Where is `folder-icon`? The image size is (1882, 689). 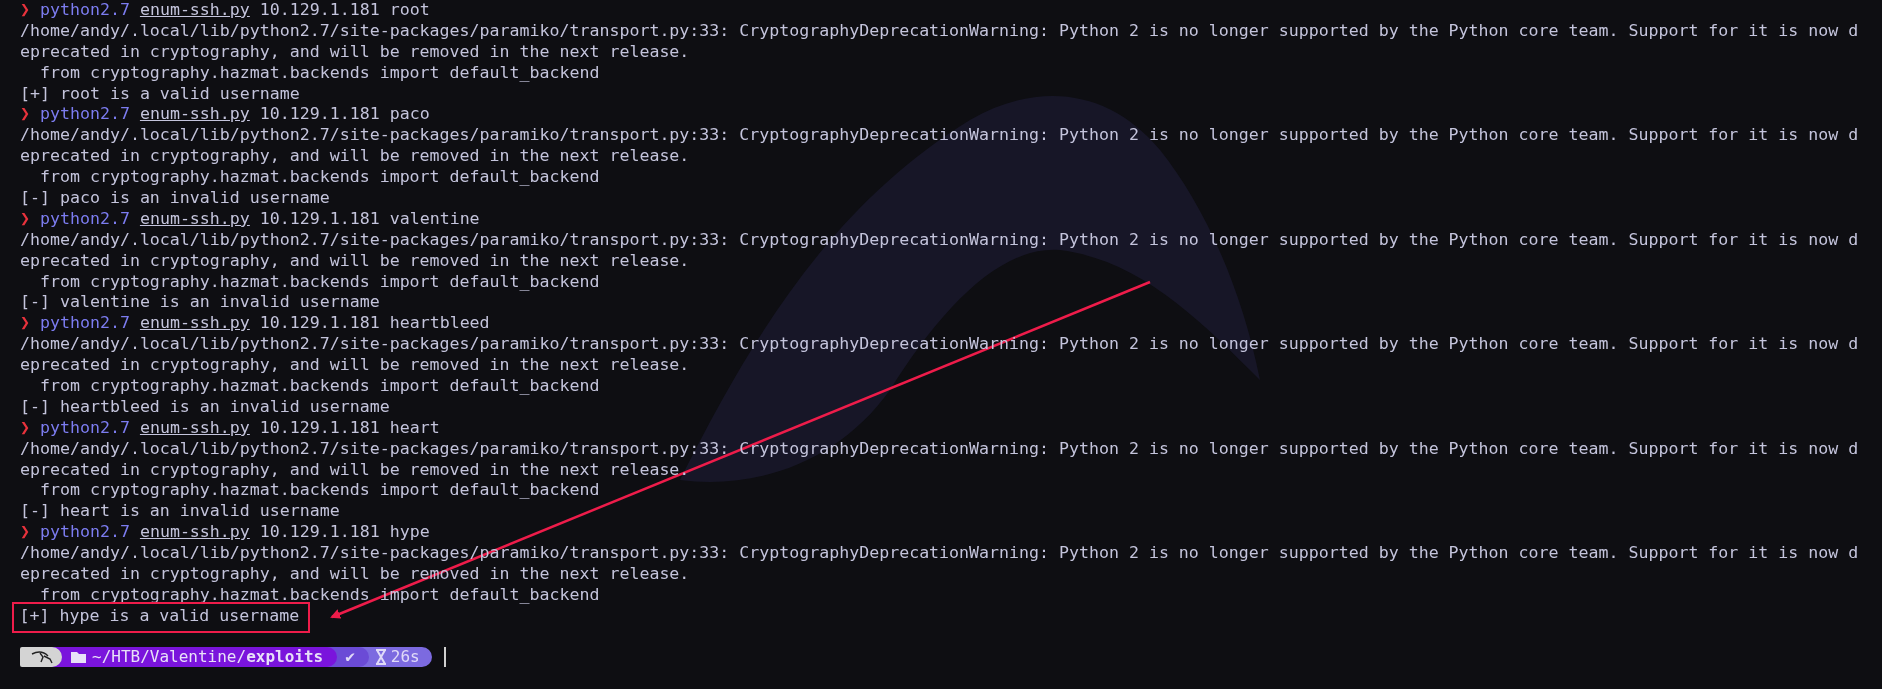
folder-icon is located at coordinates (79, 656).